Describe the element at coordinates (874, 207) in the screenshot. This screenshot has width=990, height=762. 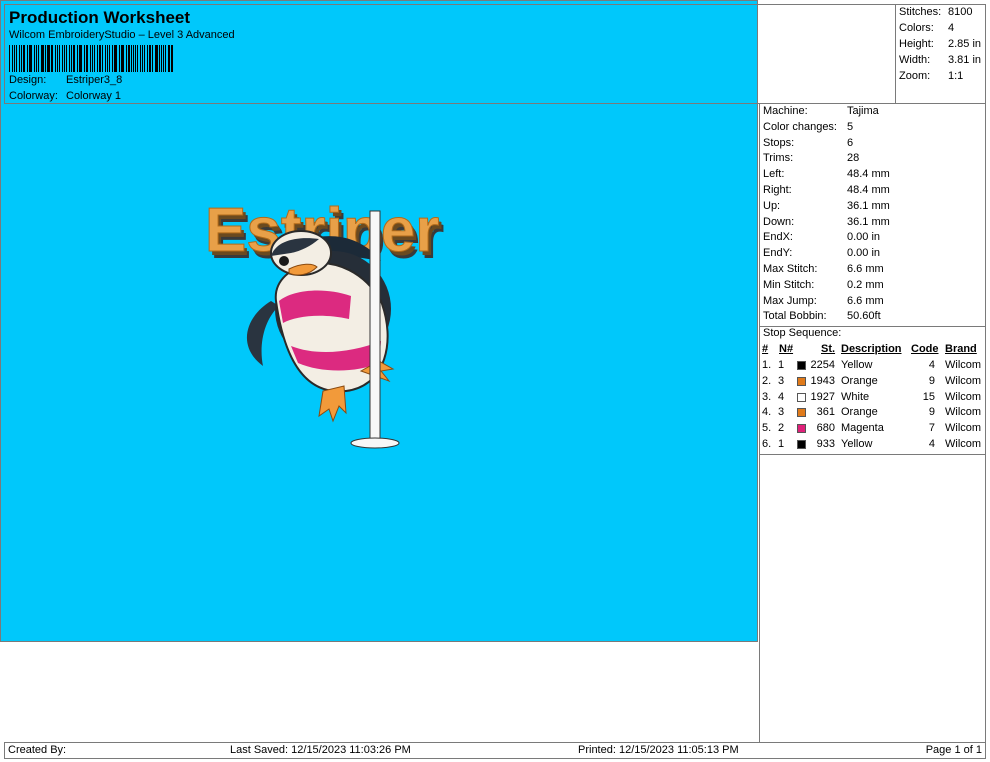
I see `info-row: Up: 36.1 mm` at that location.